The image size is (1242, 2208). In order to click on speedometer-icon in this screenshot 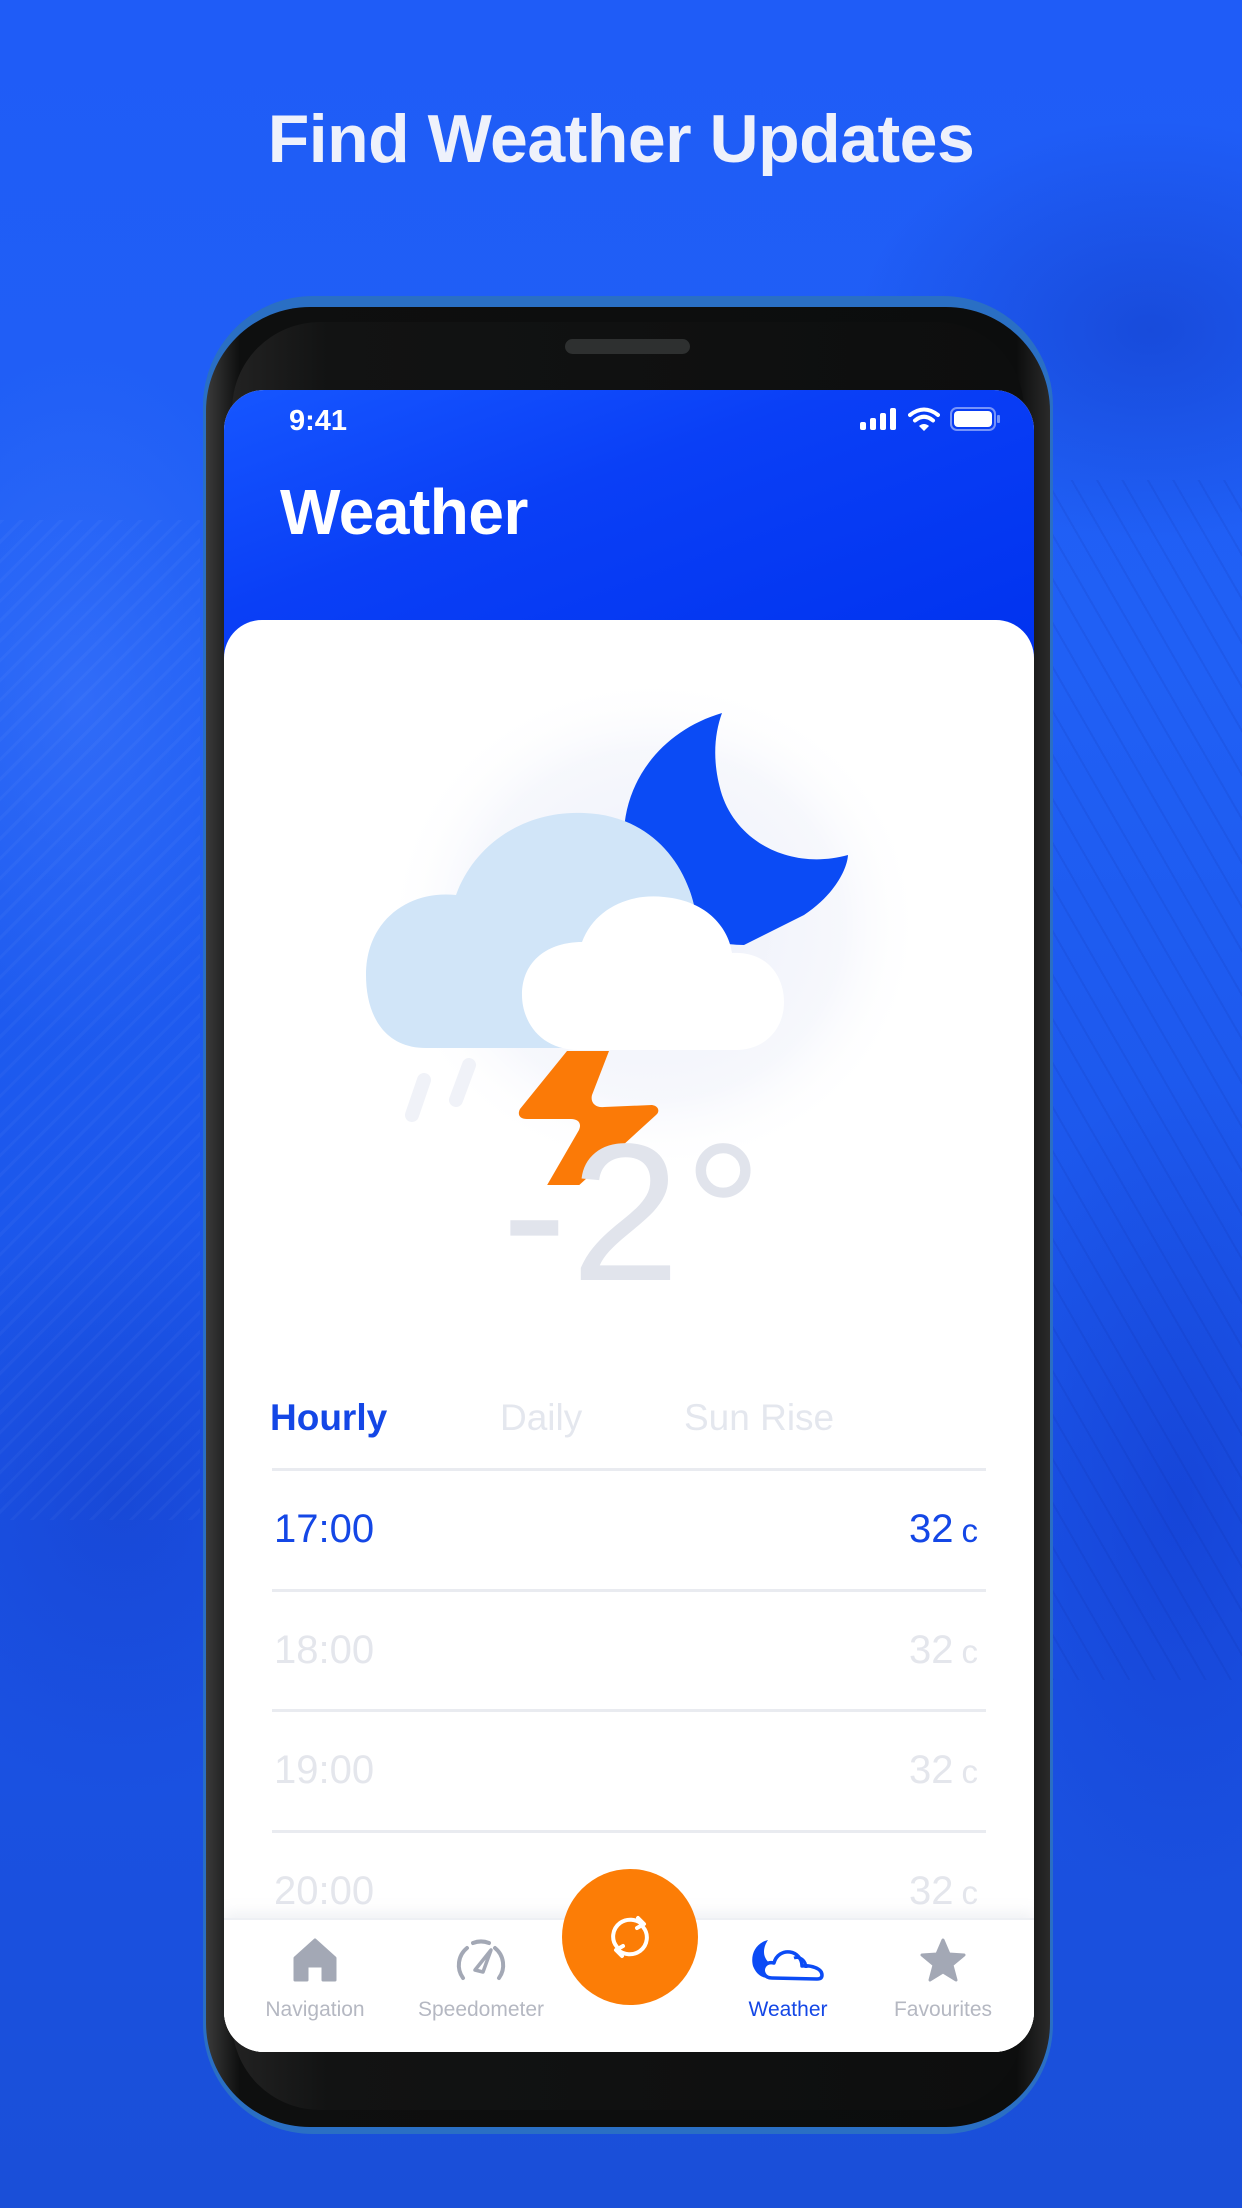, I will do `click(481, 1959)`.